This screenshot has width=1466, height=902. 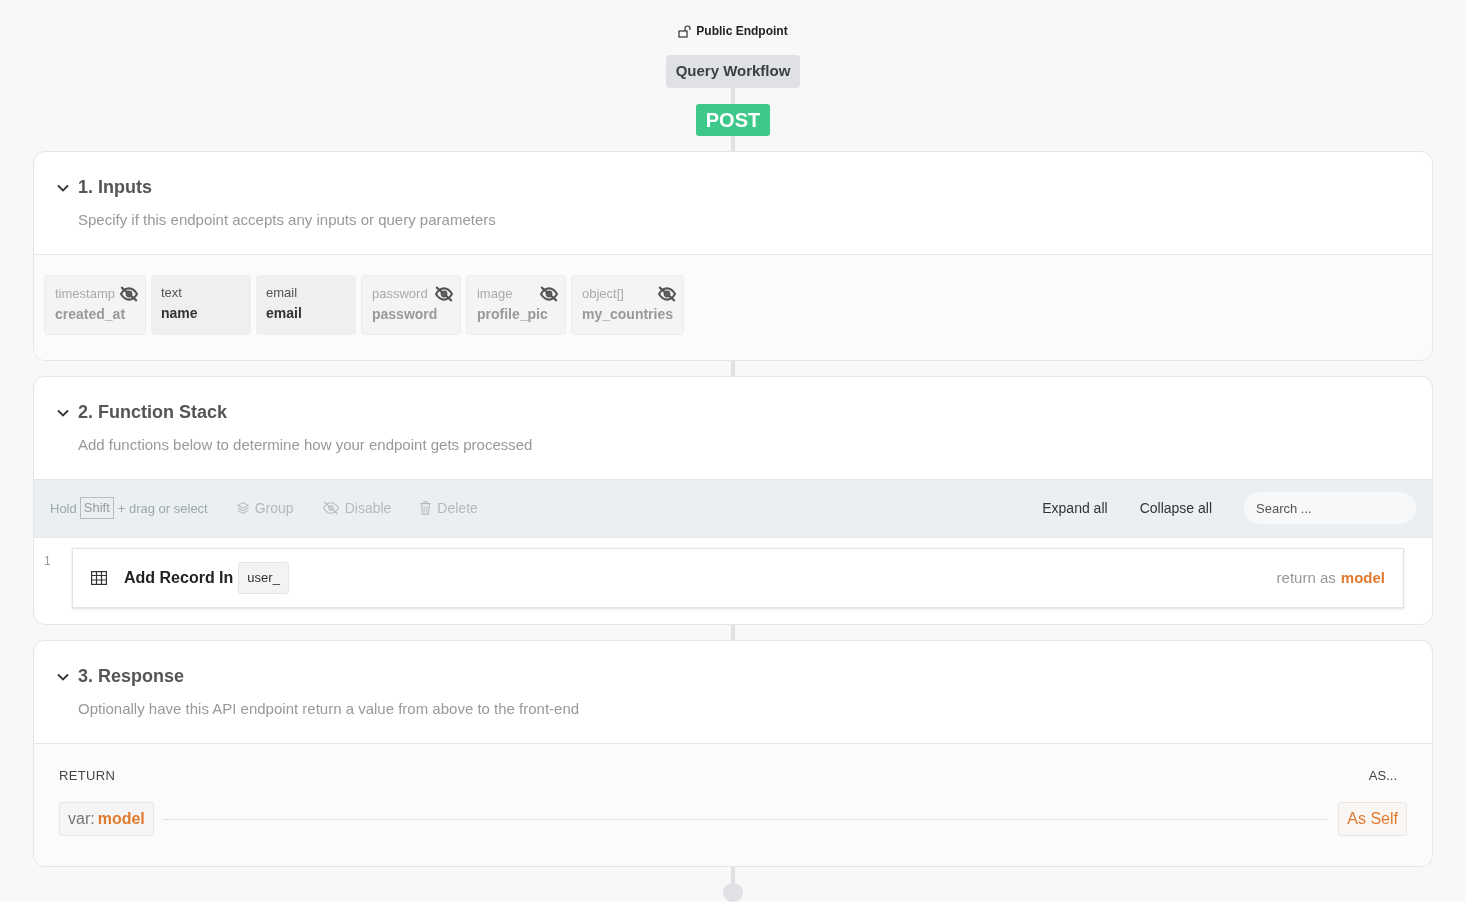 What do you see at coordinates (733, 119) in the screenshot?
I see `method-badge: POST` at bounding box center [733, 119].